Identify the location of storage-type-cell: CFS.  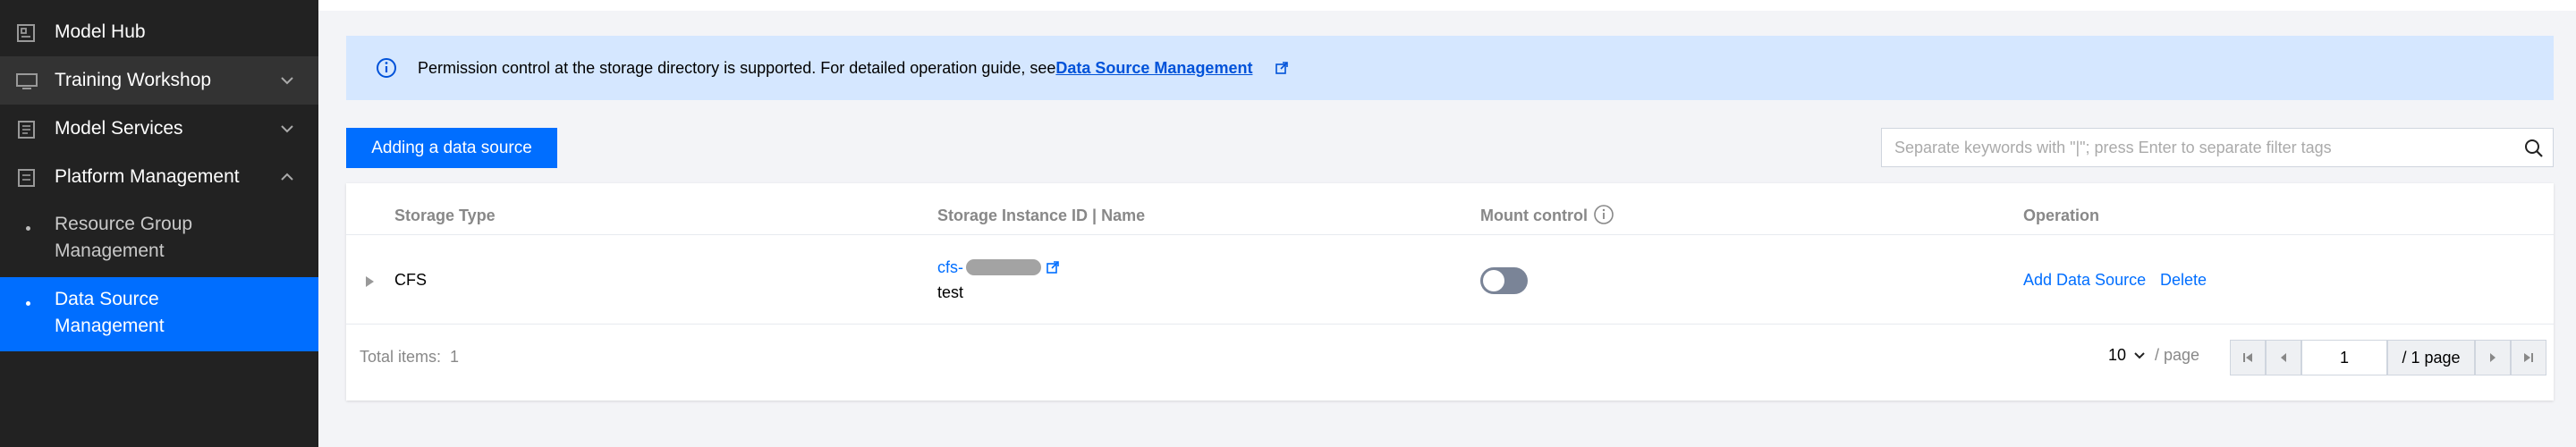
(410, 280).